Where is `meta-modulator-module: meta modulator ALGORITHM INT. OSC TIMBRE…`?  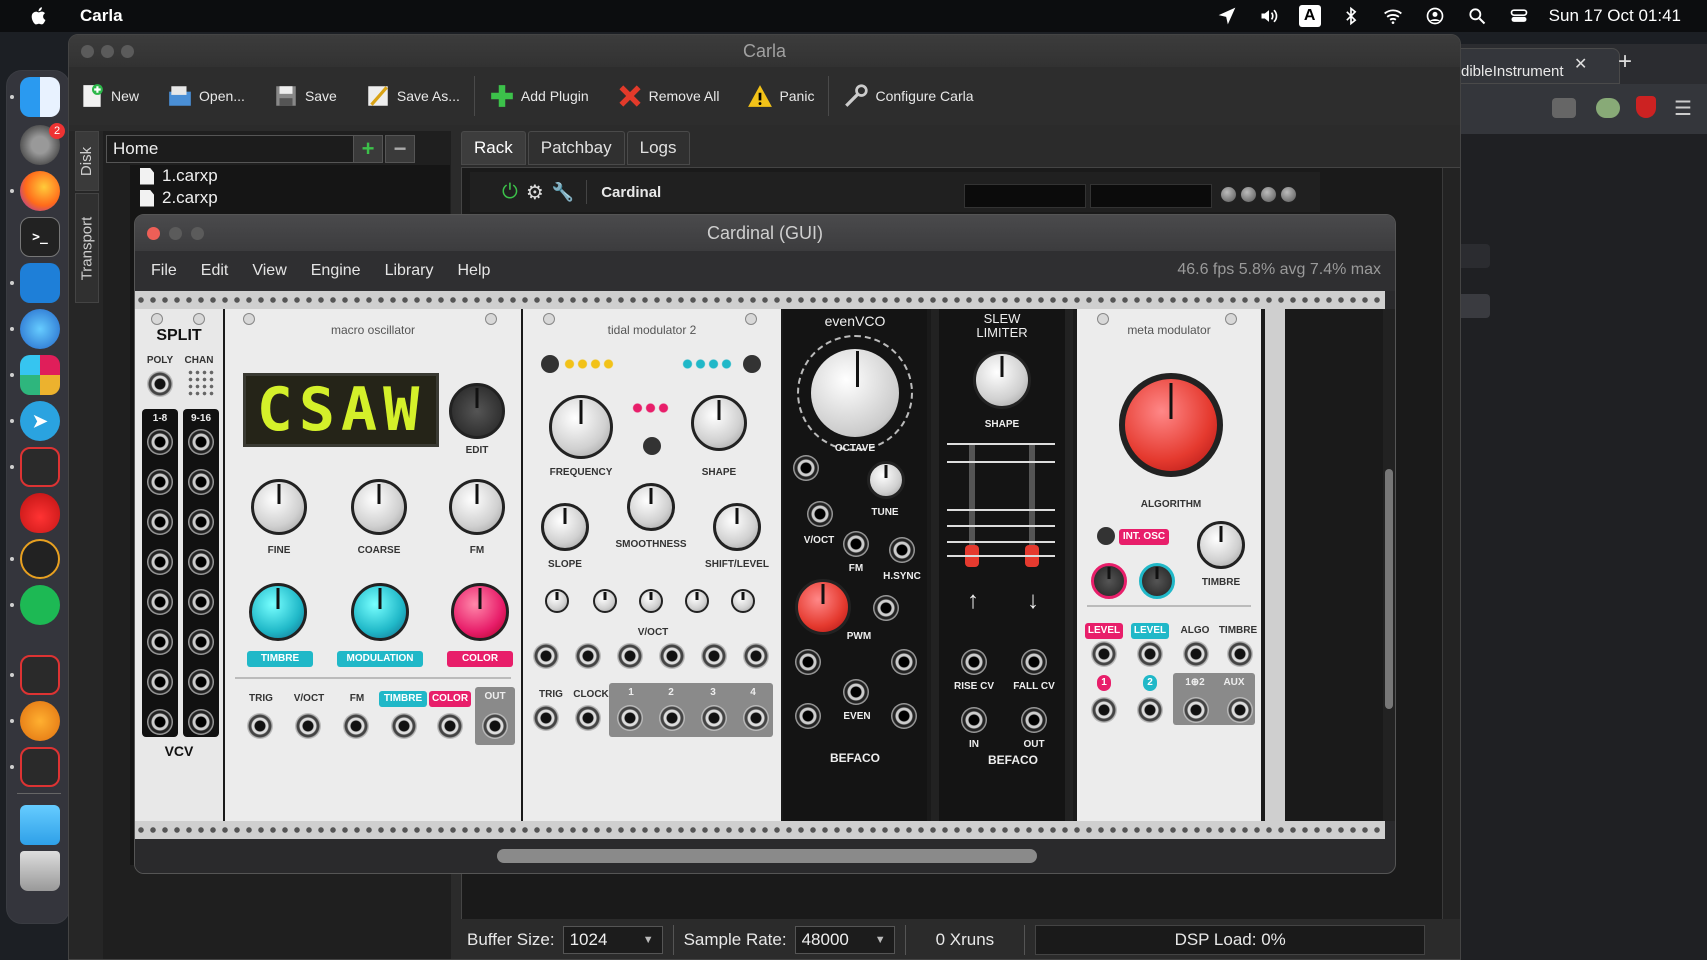
meta-modulator-module: meta modulator ALGORITHM INT. OSC TIMBRE… is located at coordinates (1169, 565).